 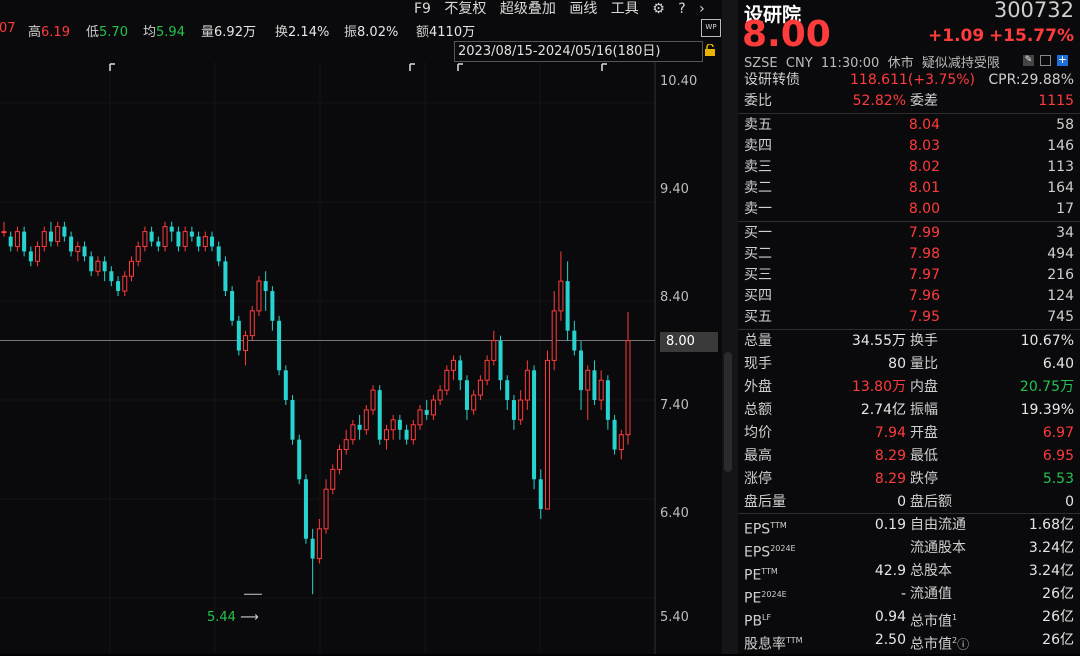 I want to click on fundamental-value: 0.19, so click(x=890, y=525).